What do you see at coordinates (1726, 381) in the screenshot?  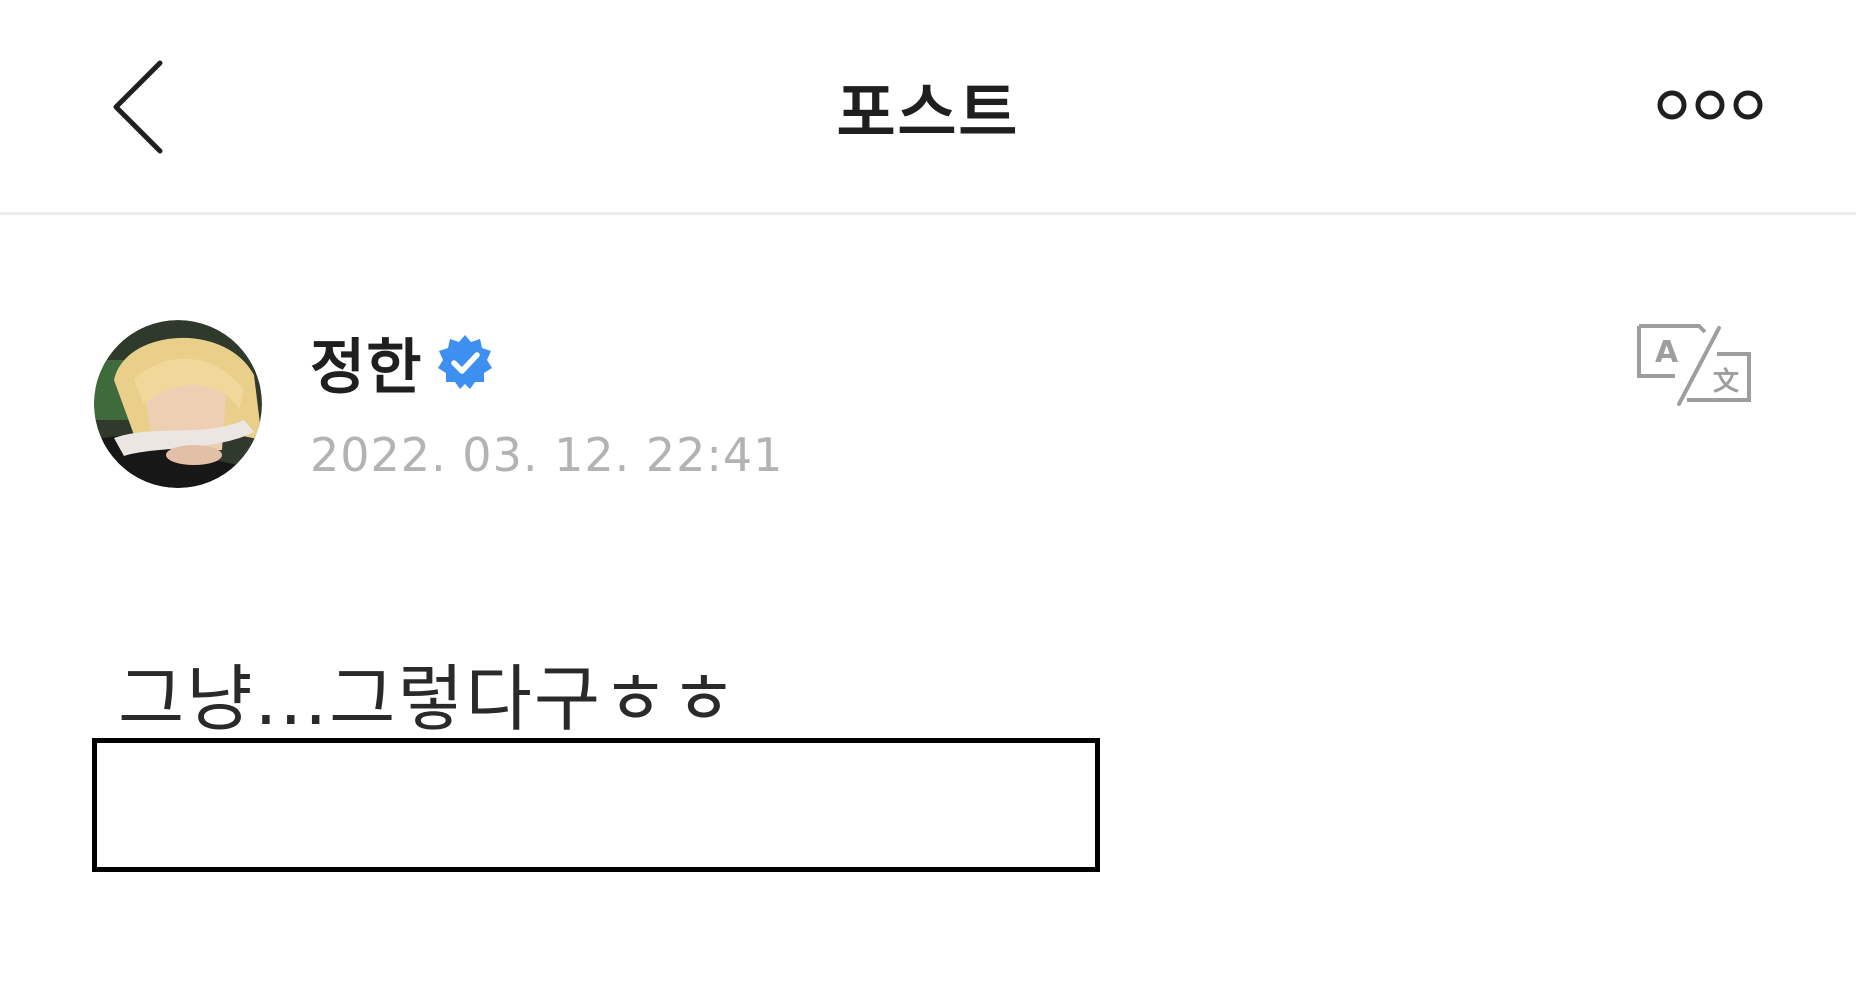 I see `svg-text: 文` at bounding box center [1726, 381].